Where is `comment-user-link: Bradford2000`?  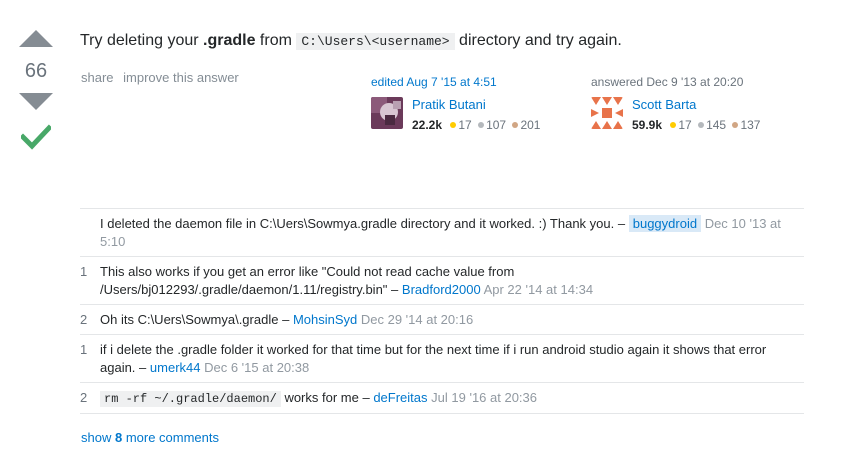 comment-user-link: Bradford2000 is located at coordinates (441, 289).